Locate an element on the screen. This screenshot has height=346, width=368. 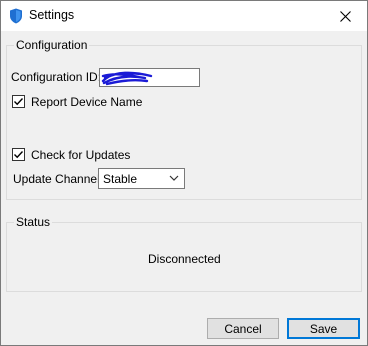
close-button is located at coordinates (345, 16).